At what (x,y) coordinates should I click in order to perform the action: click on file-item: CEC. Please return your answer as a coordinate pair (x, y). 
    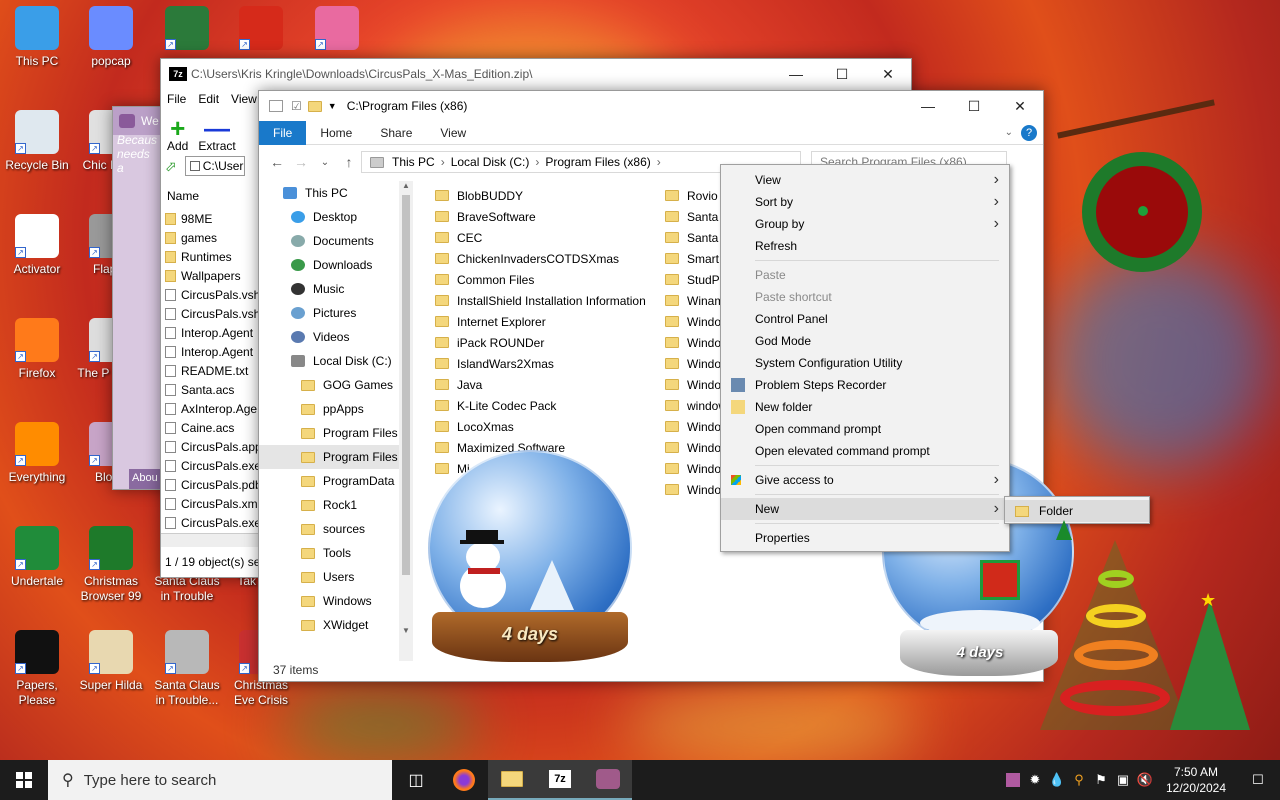
    Looking at the image, I should click on (540, 237).